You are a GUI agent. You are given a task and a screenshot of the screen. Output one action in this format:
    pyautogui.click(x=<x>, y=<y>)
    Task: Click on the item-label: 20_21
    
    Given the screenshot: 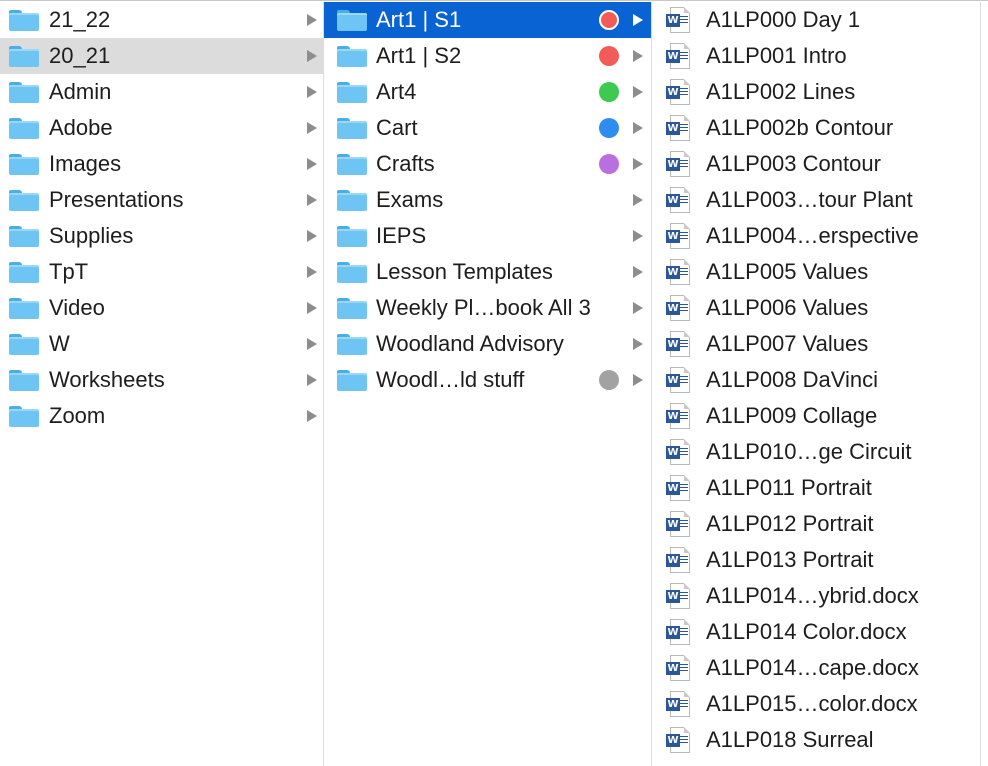 What is the action you would take?
    pyautogui.click(x=80, y=55)
    